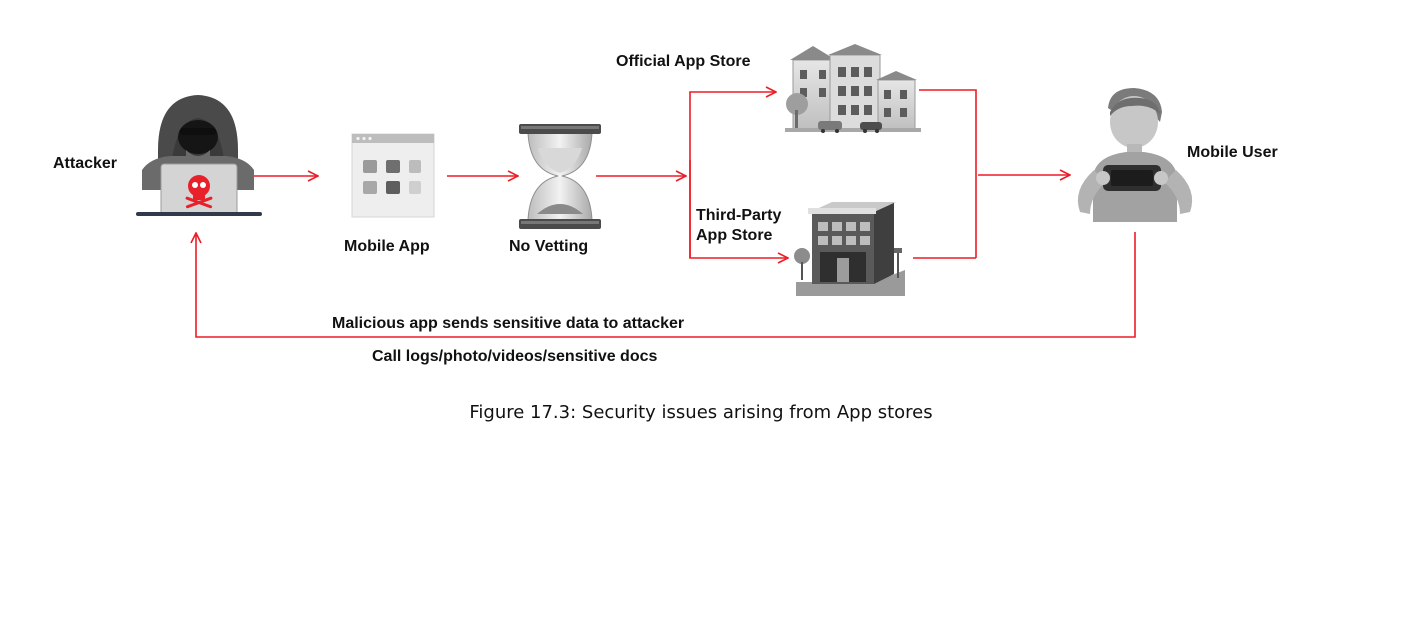  I want to click on attacker-node: Attacker, so click(157, 155).